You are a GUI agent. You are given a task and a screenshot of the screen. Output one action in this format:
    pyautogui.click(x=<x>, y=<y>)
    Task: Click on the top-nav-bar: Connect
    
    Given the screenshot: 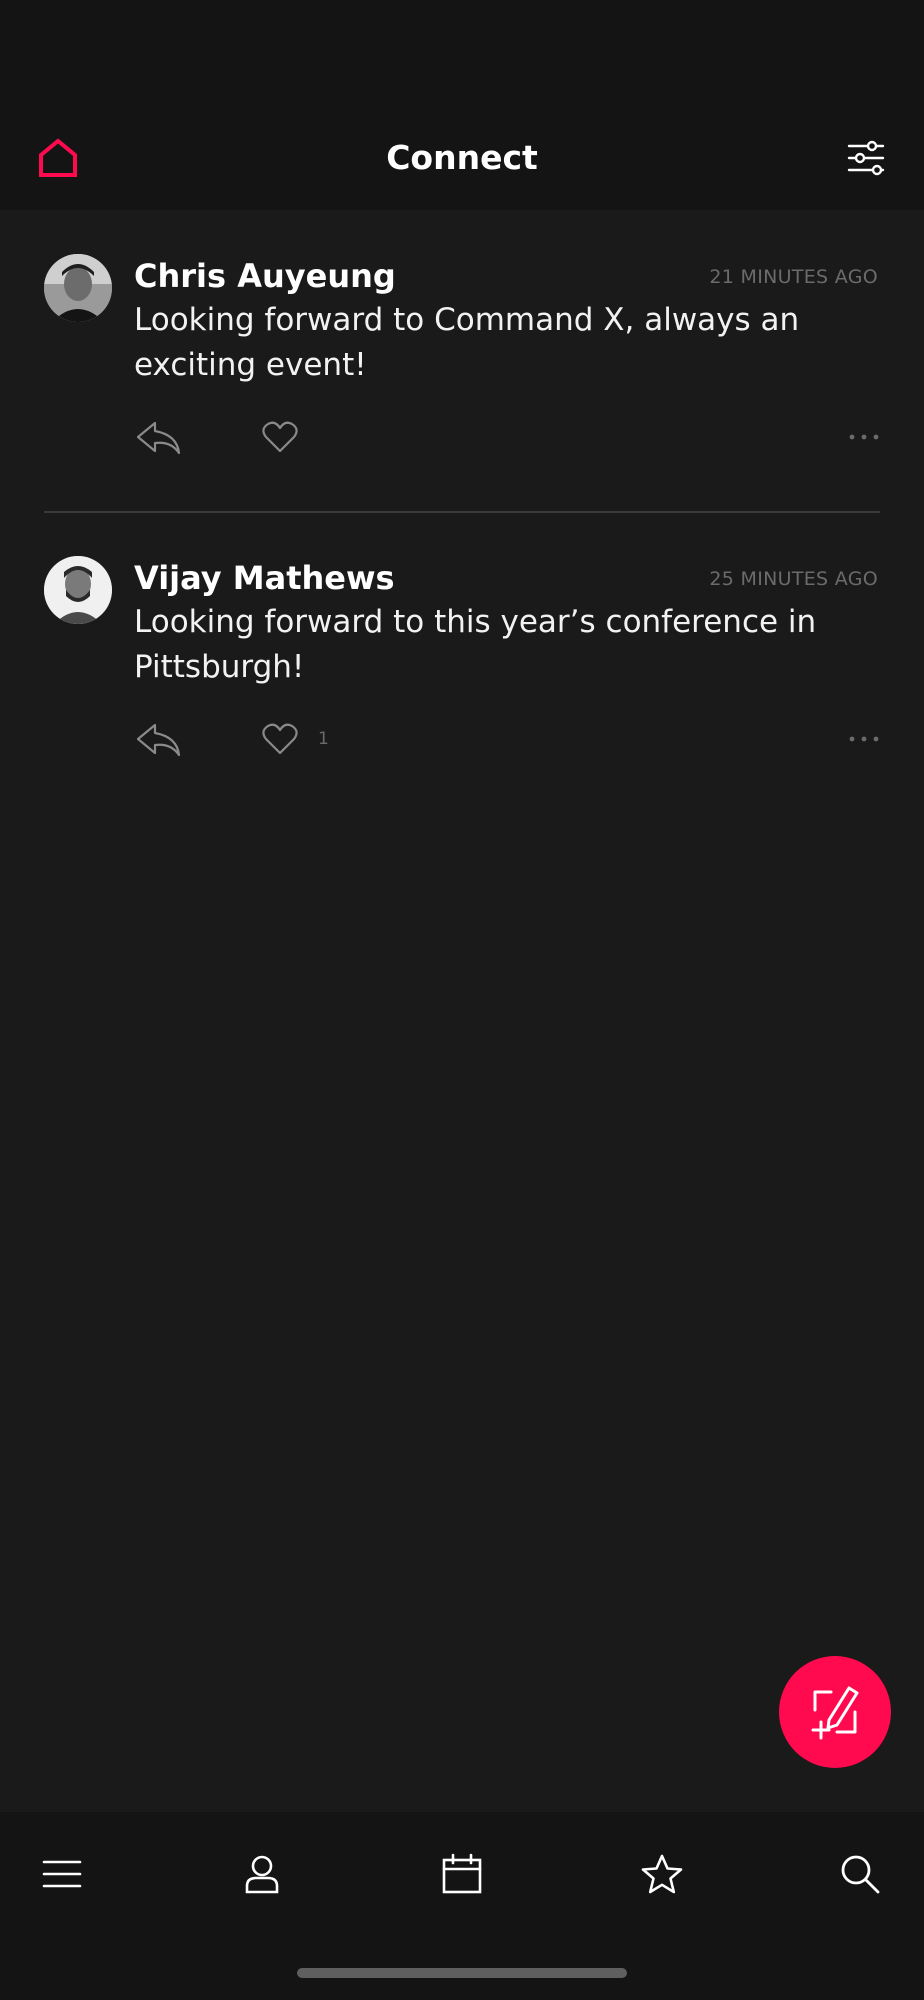 What is the action you would take?
    pyautogui.click(x=462, y=160)
    